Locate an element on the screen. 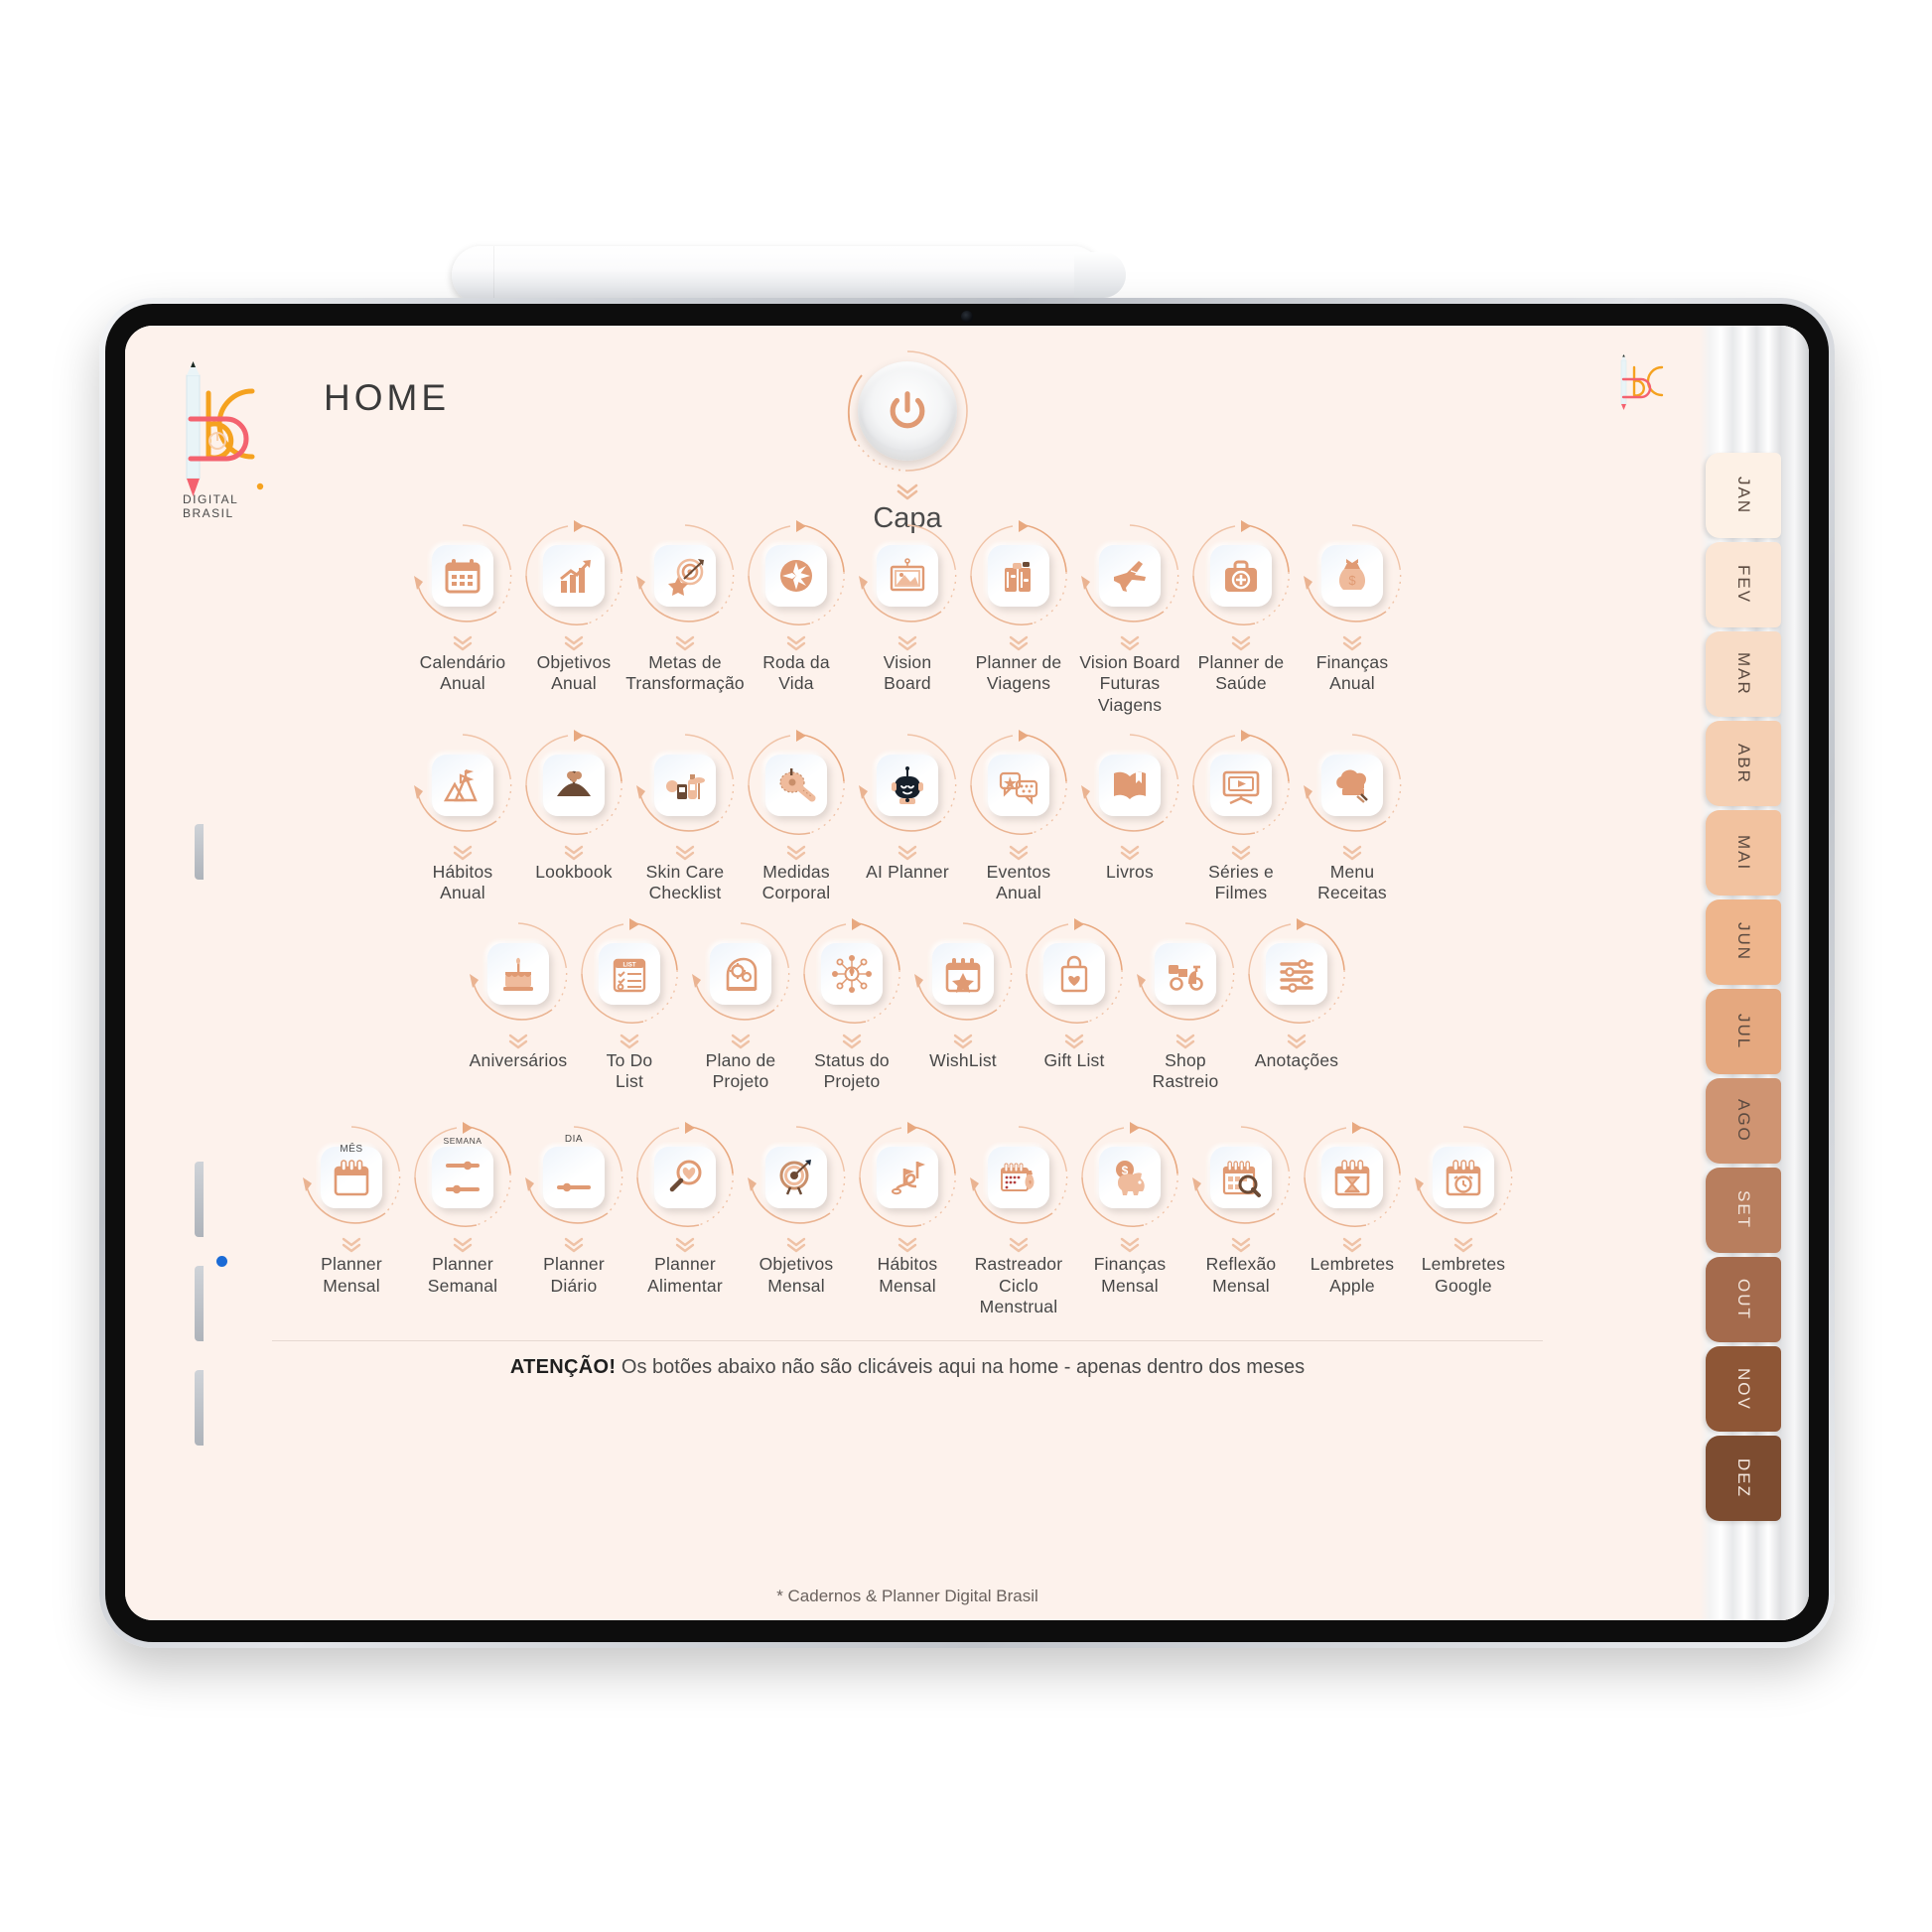 This screenshot has width=1932, height=1932. month-tab-mai: MAI is located at coordinates (1743, 853).